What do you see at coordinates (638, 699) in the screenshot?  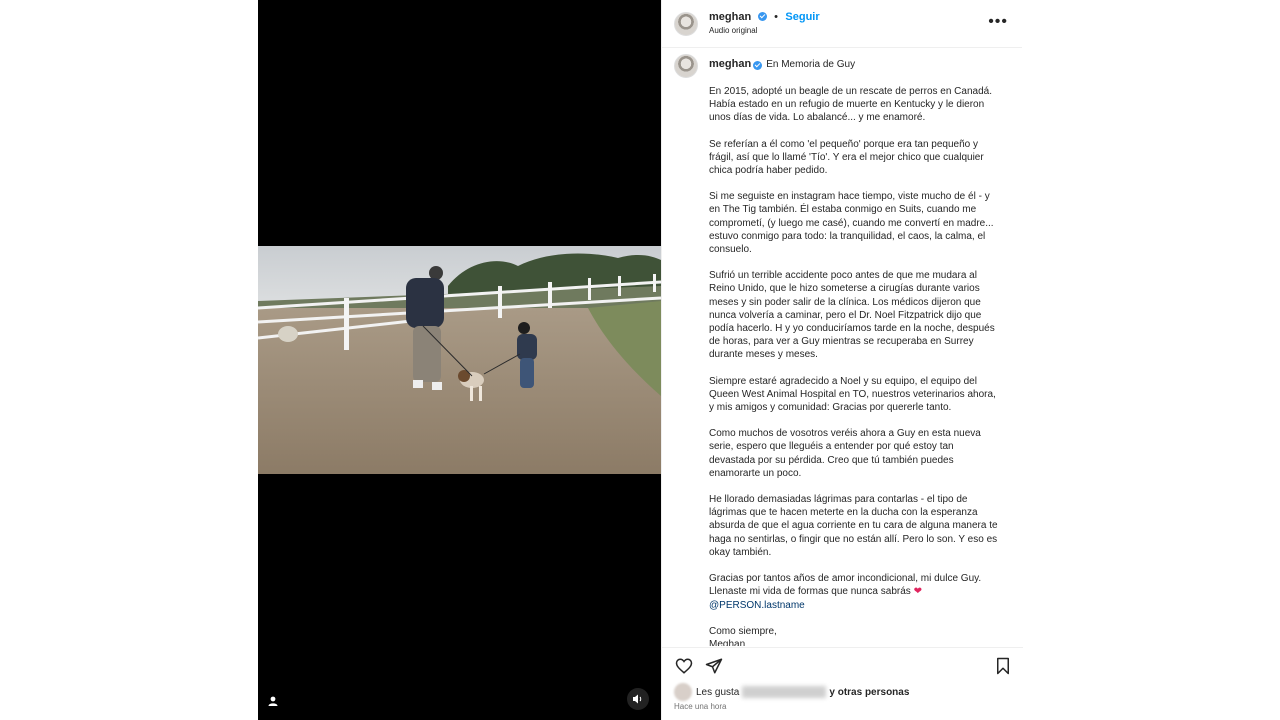 I see `audio-icon` at bounding box center [638, 699].